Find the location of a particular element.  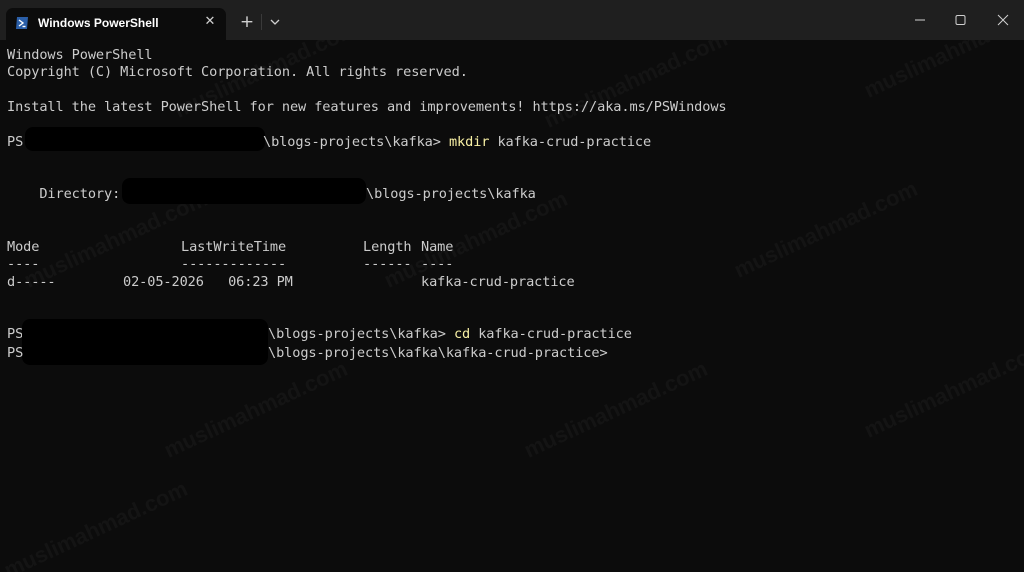

maximize-icon is located at coordinates (960, 20).